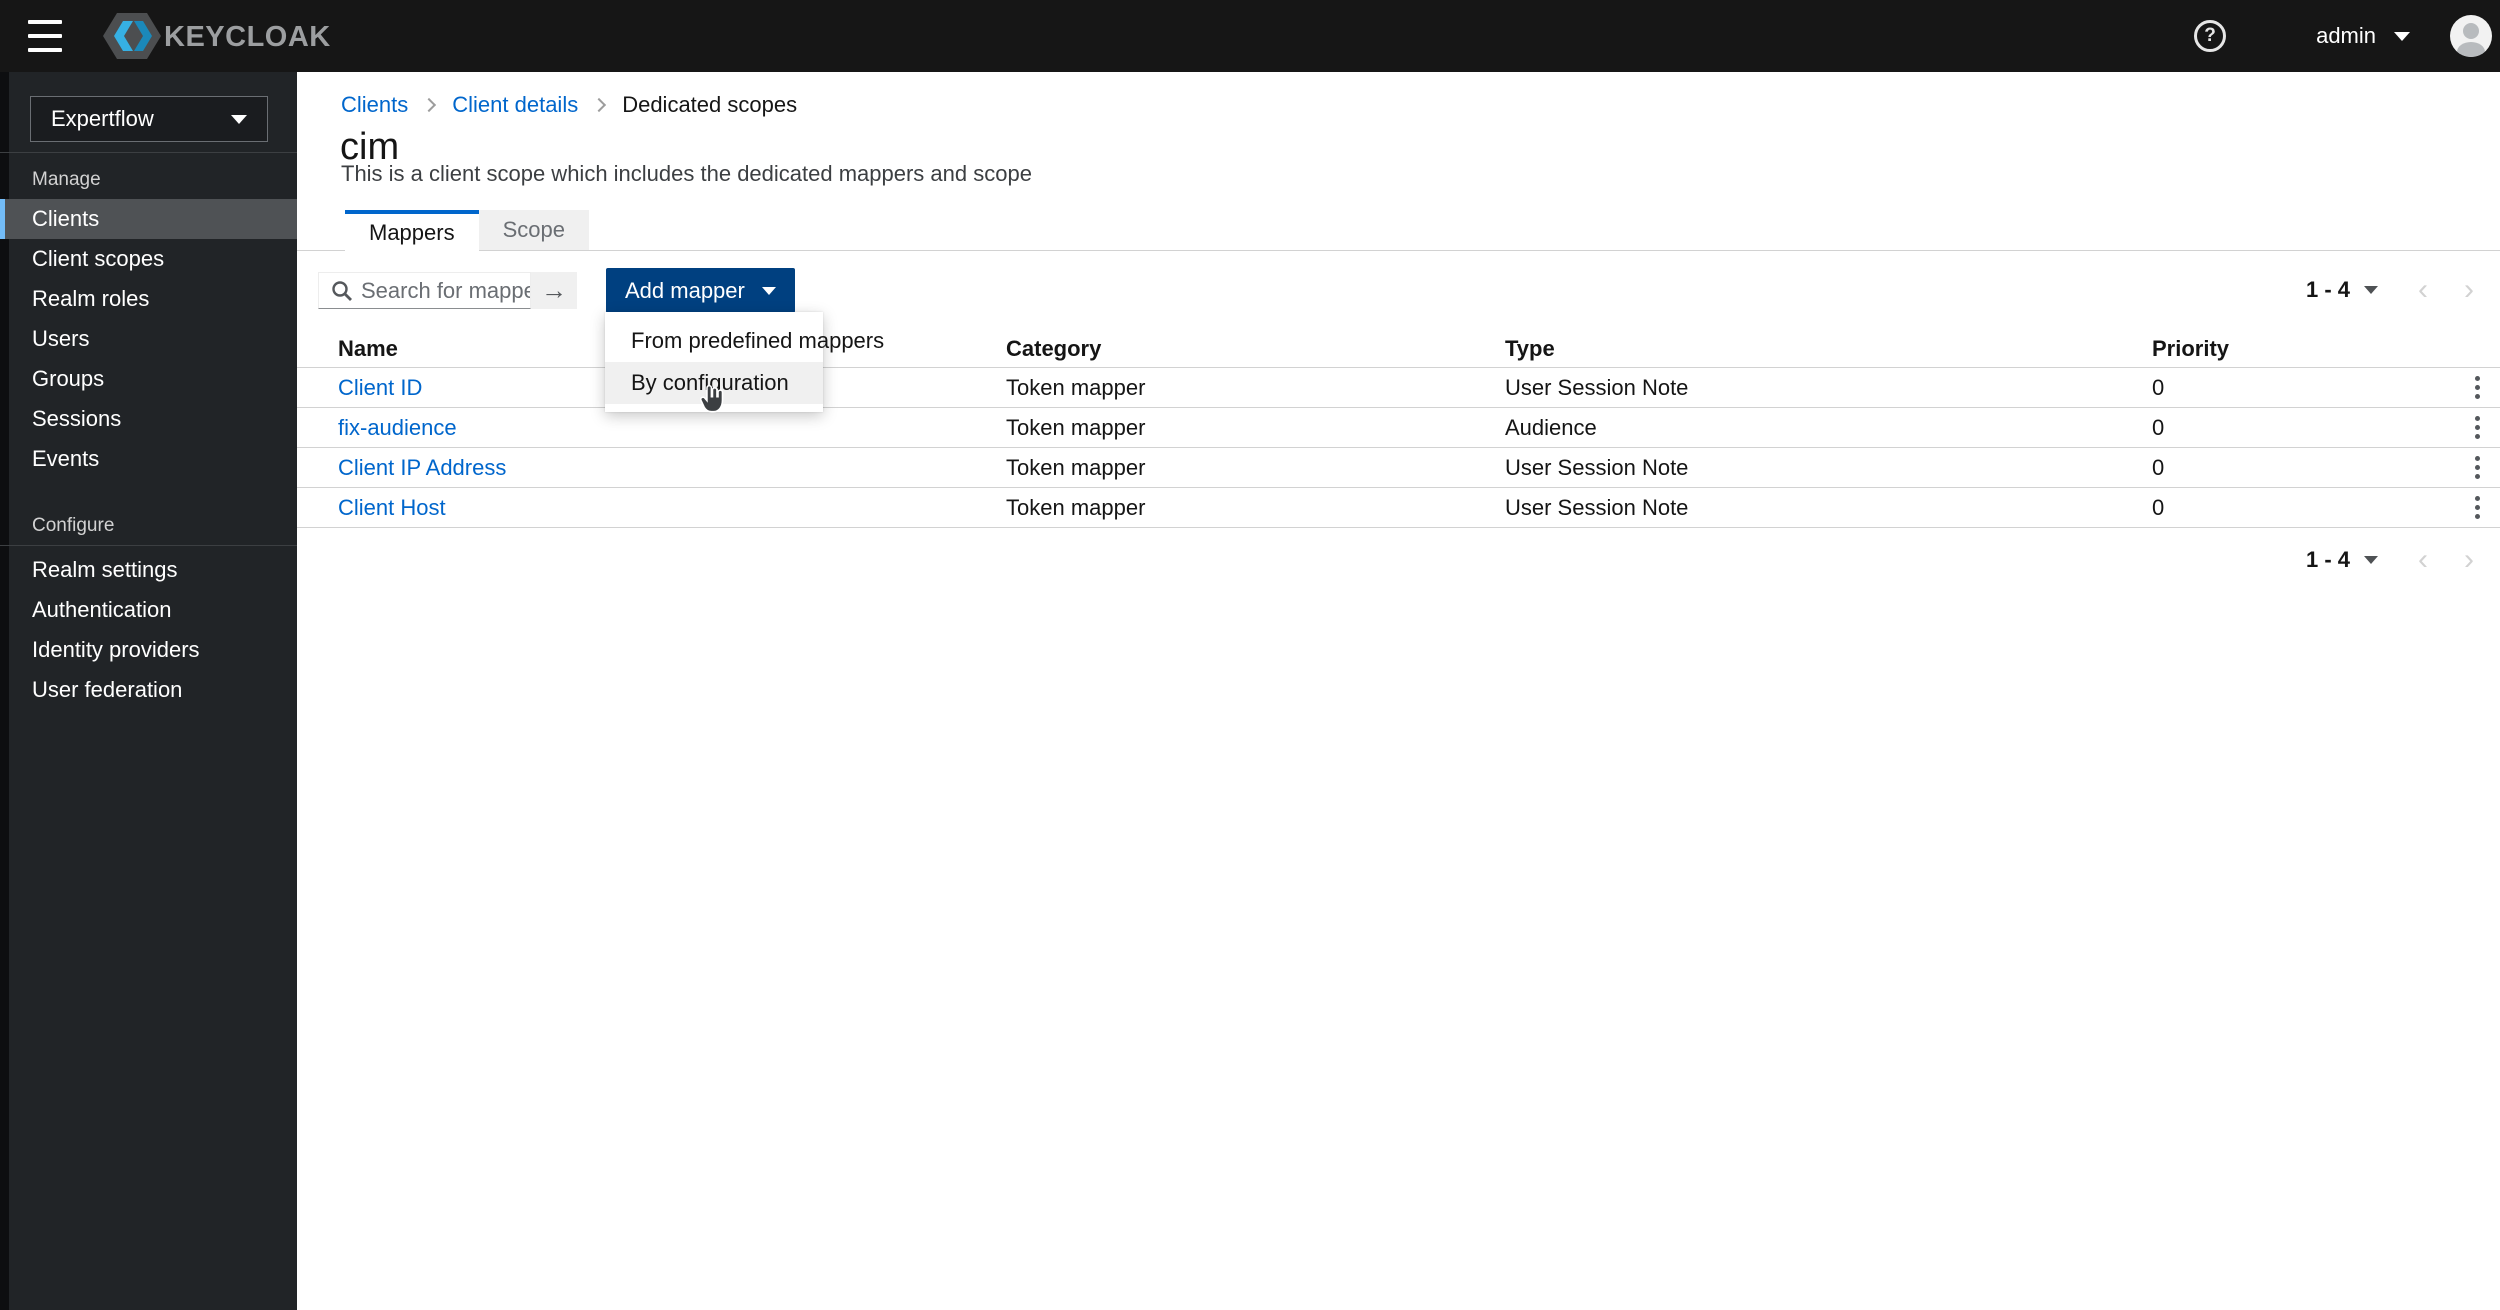 The width and height of the screenshot is (2500, 1310). I want to click on sidebar-item-groups: Groups, so click(148, 379).